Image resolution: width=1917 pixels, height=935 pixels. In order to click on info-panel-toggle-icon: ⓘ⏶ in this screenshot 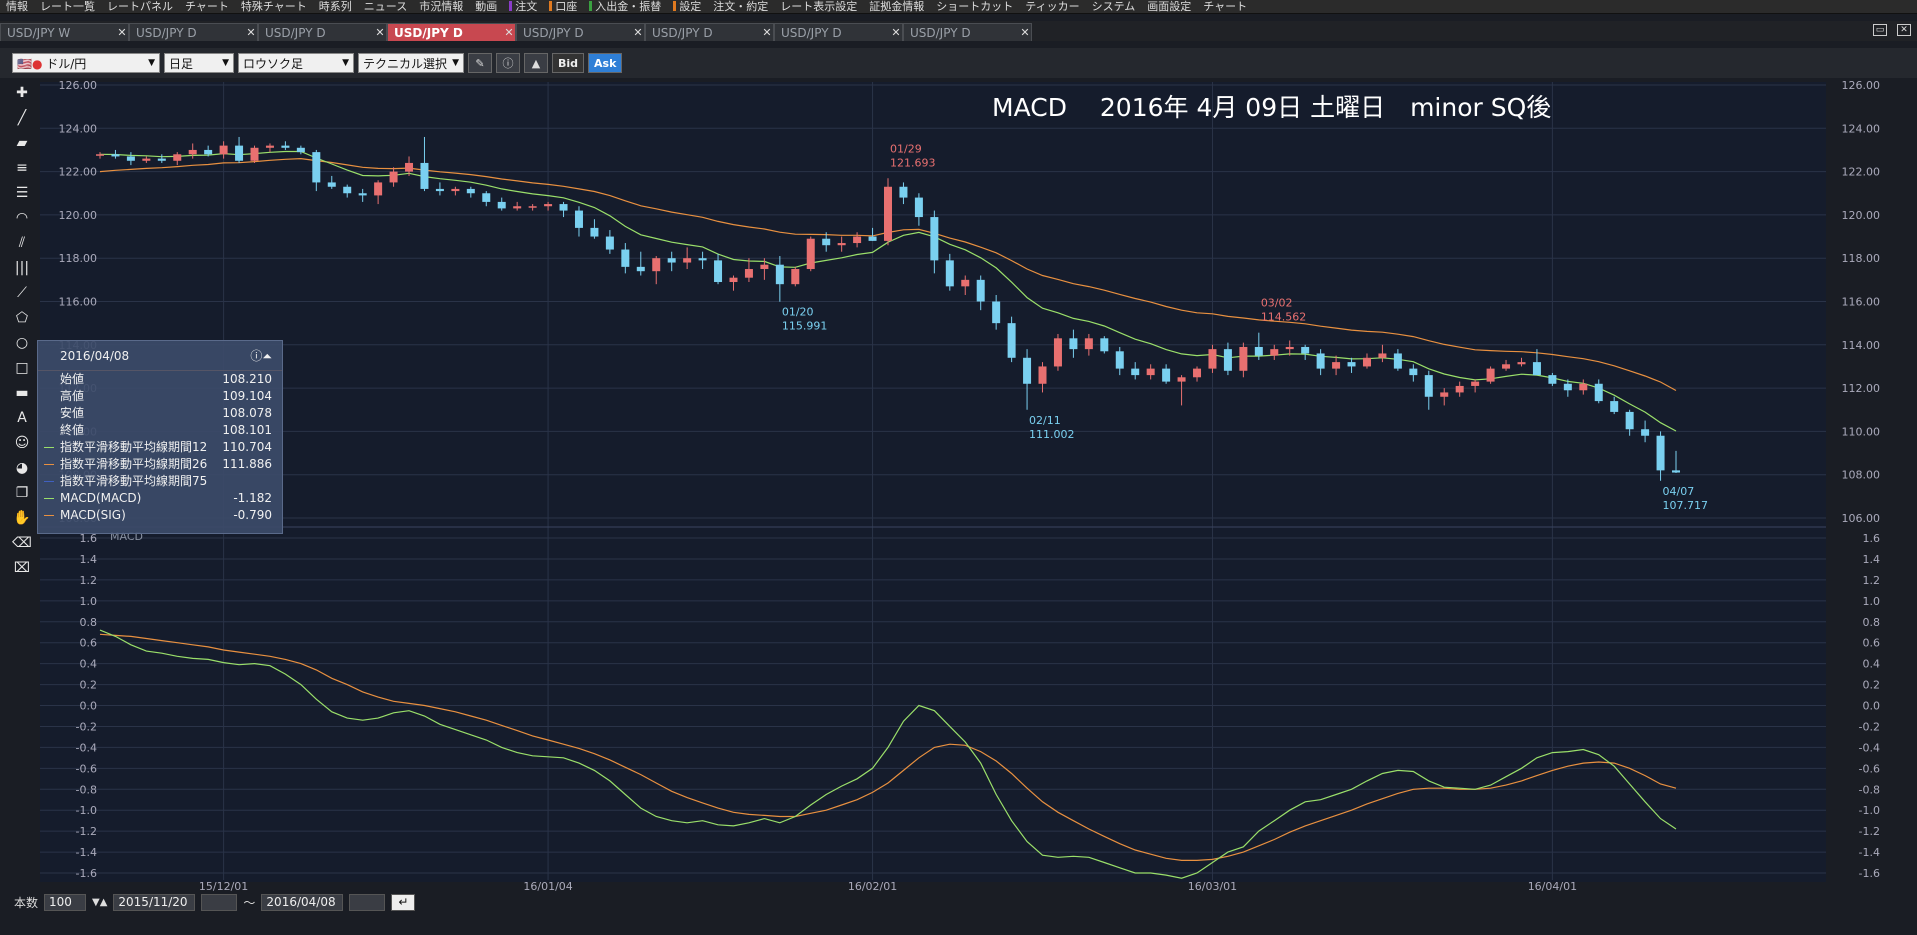, I will do `click(261, 355)`.